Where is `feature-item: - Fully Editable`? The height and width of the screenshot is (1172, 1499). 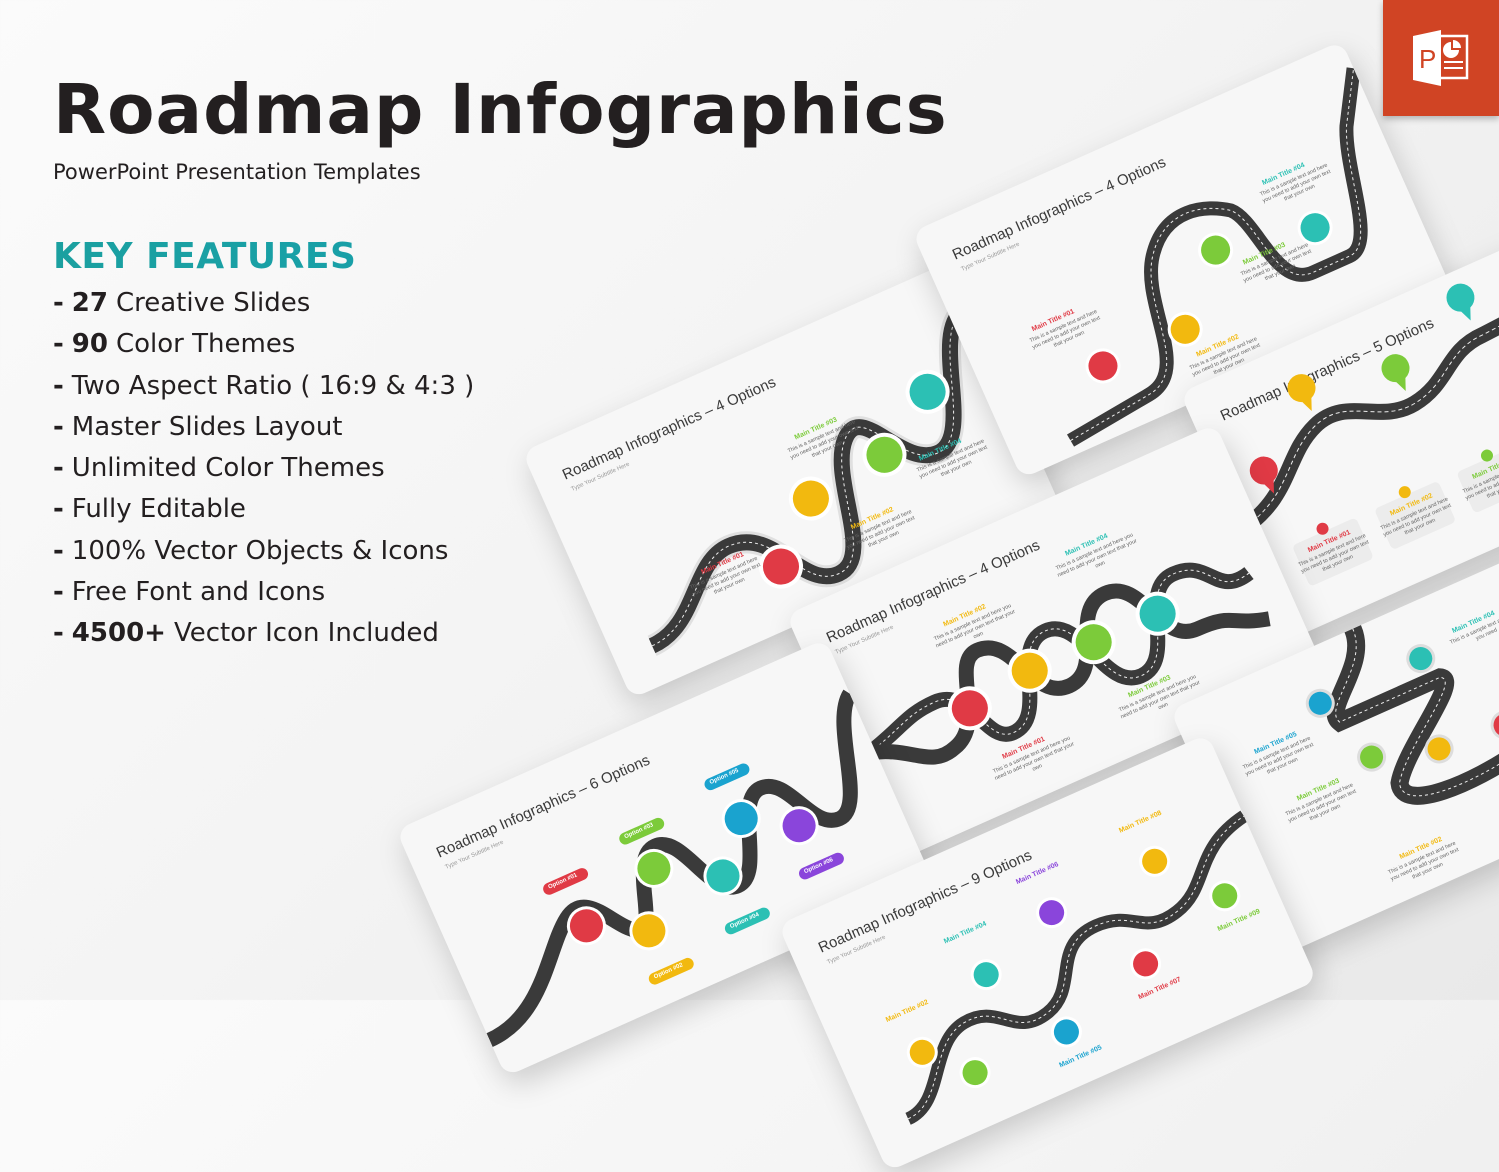 feature-item: - Fully Editable is located at coordinates (149, 509).